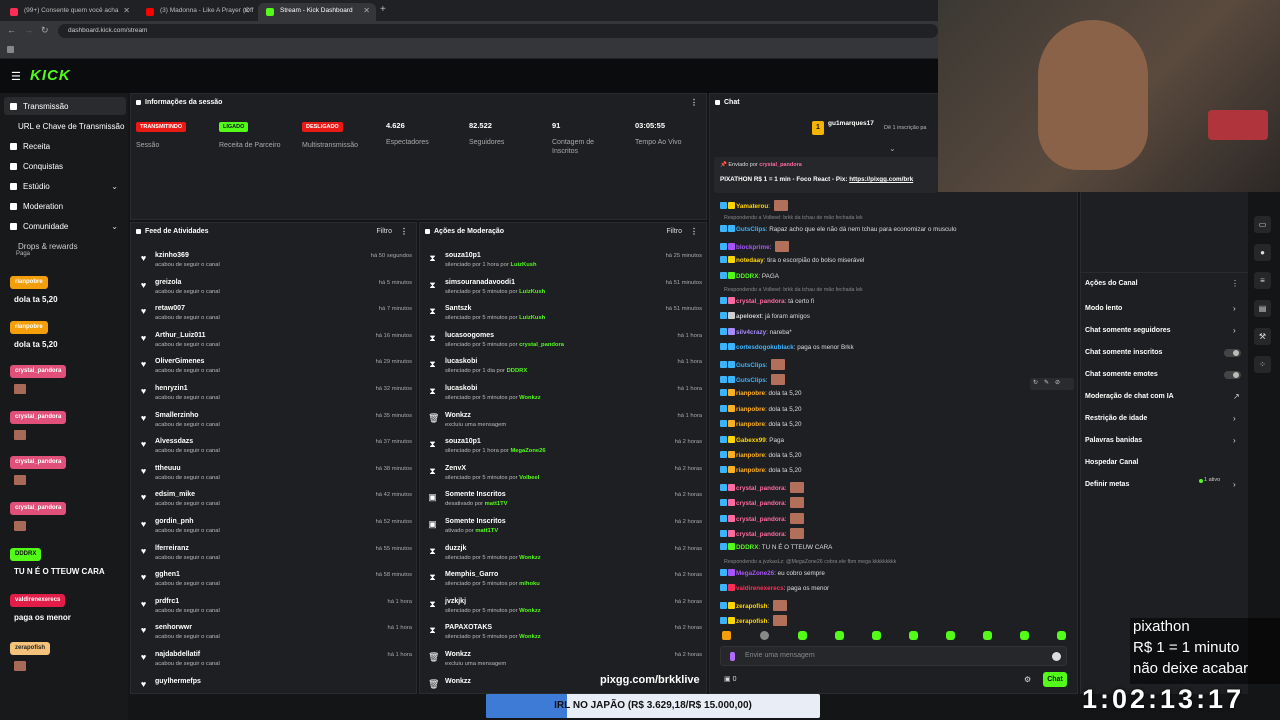 The image size is (1280, 720). Describe the element at coordinates (751, 229) in the screenshot. I see `chat-username: GutsClips` at that location.